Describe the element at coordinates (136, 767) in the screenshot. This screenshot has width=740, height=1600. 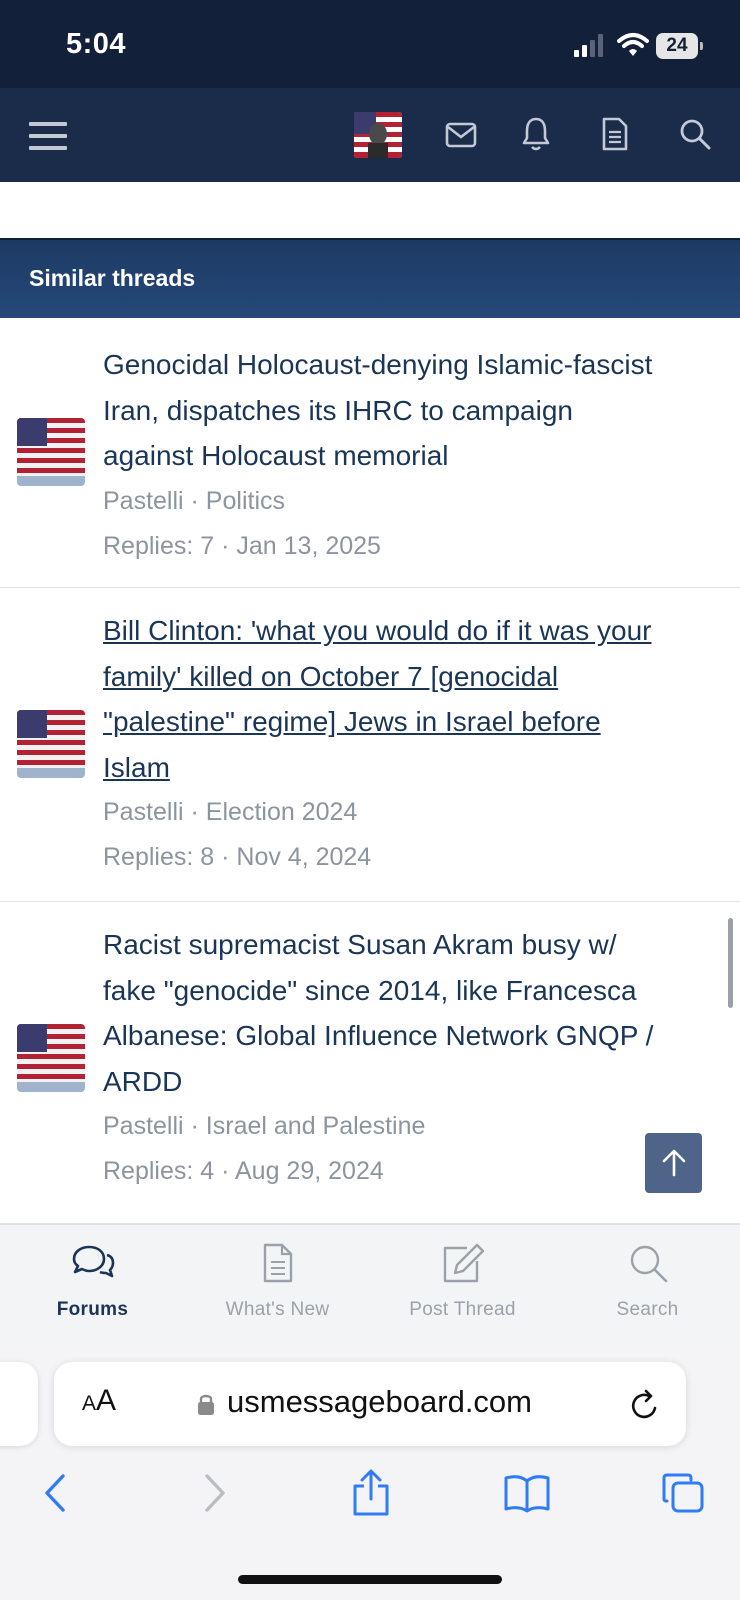
I see `thread-title-line: Islam` at that location.